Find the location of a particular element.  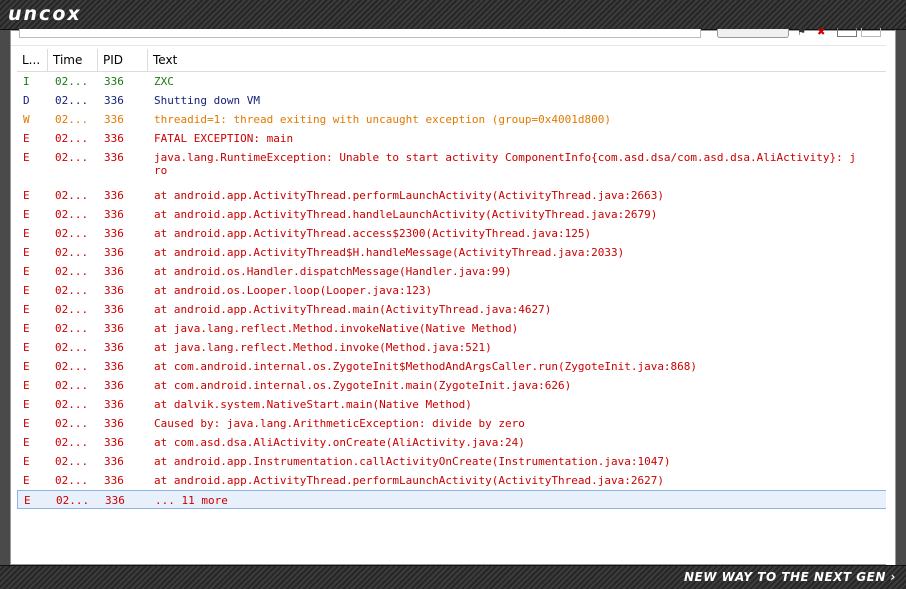

filter-icon: ⚑ is located at coordinates (801, 33).